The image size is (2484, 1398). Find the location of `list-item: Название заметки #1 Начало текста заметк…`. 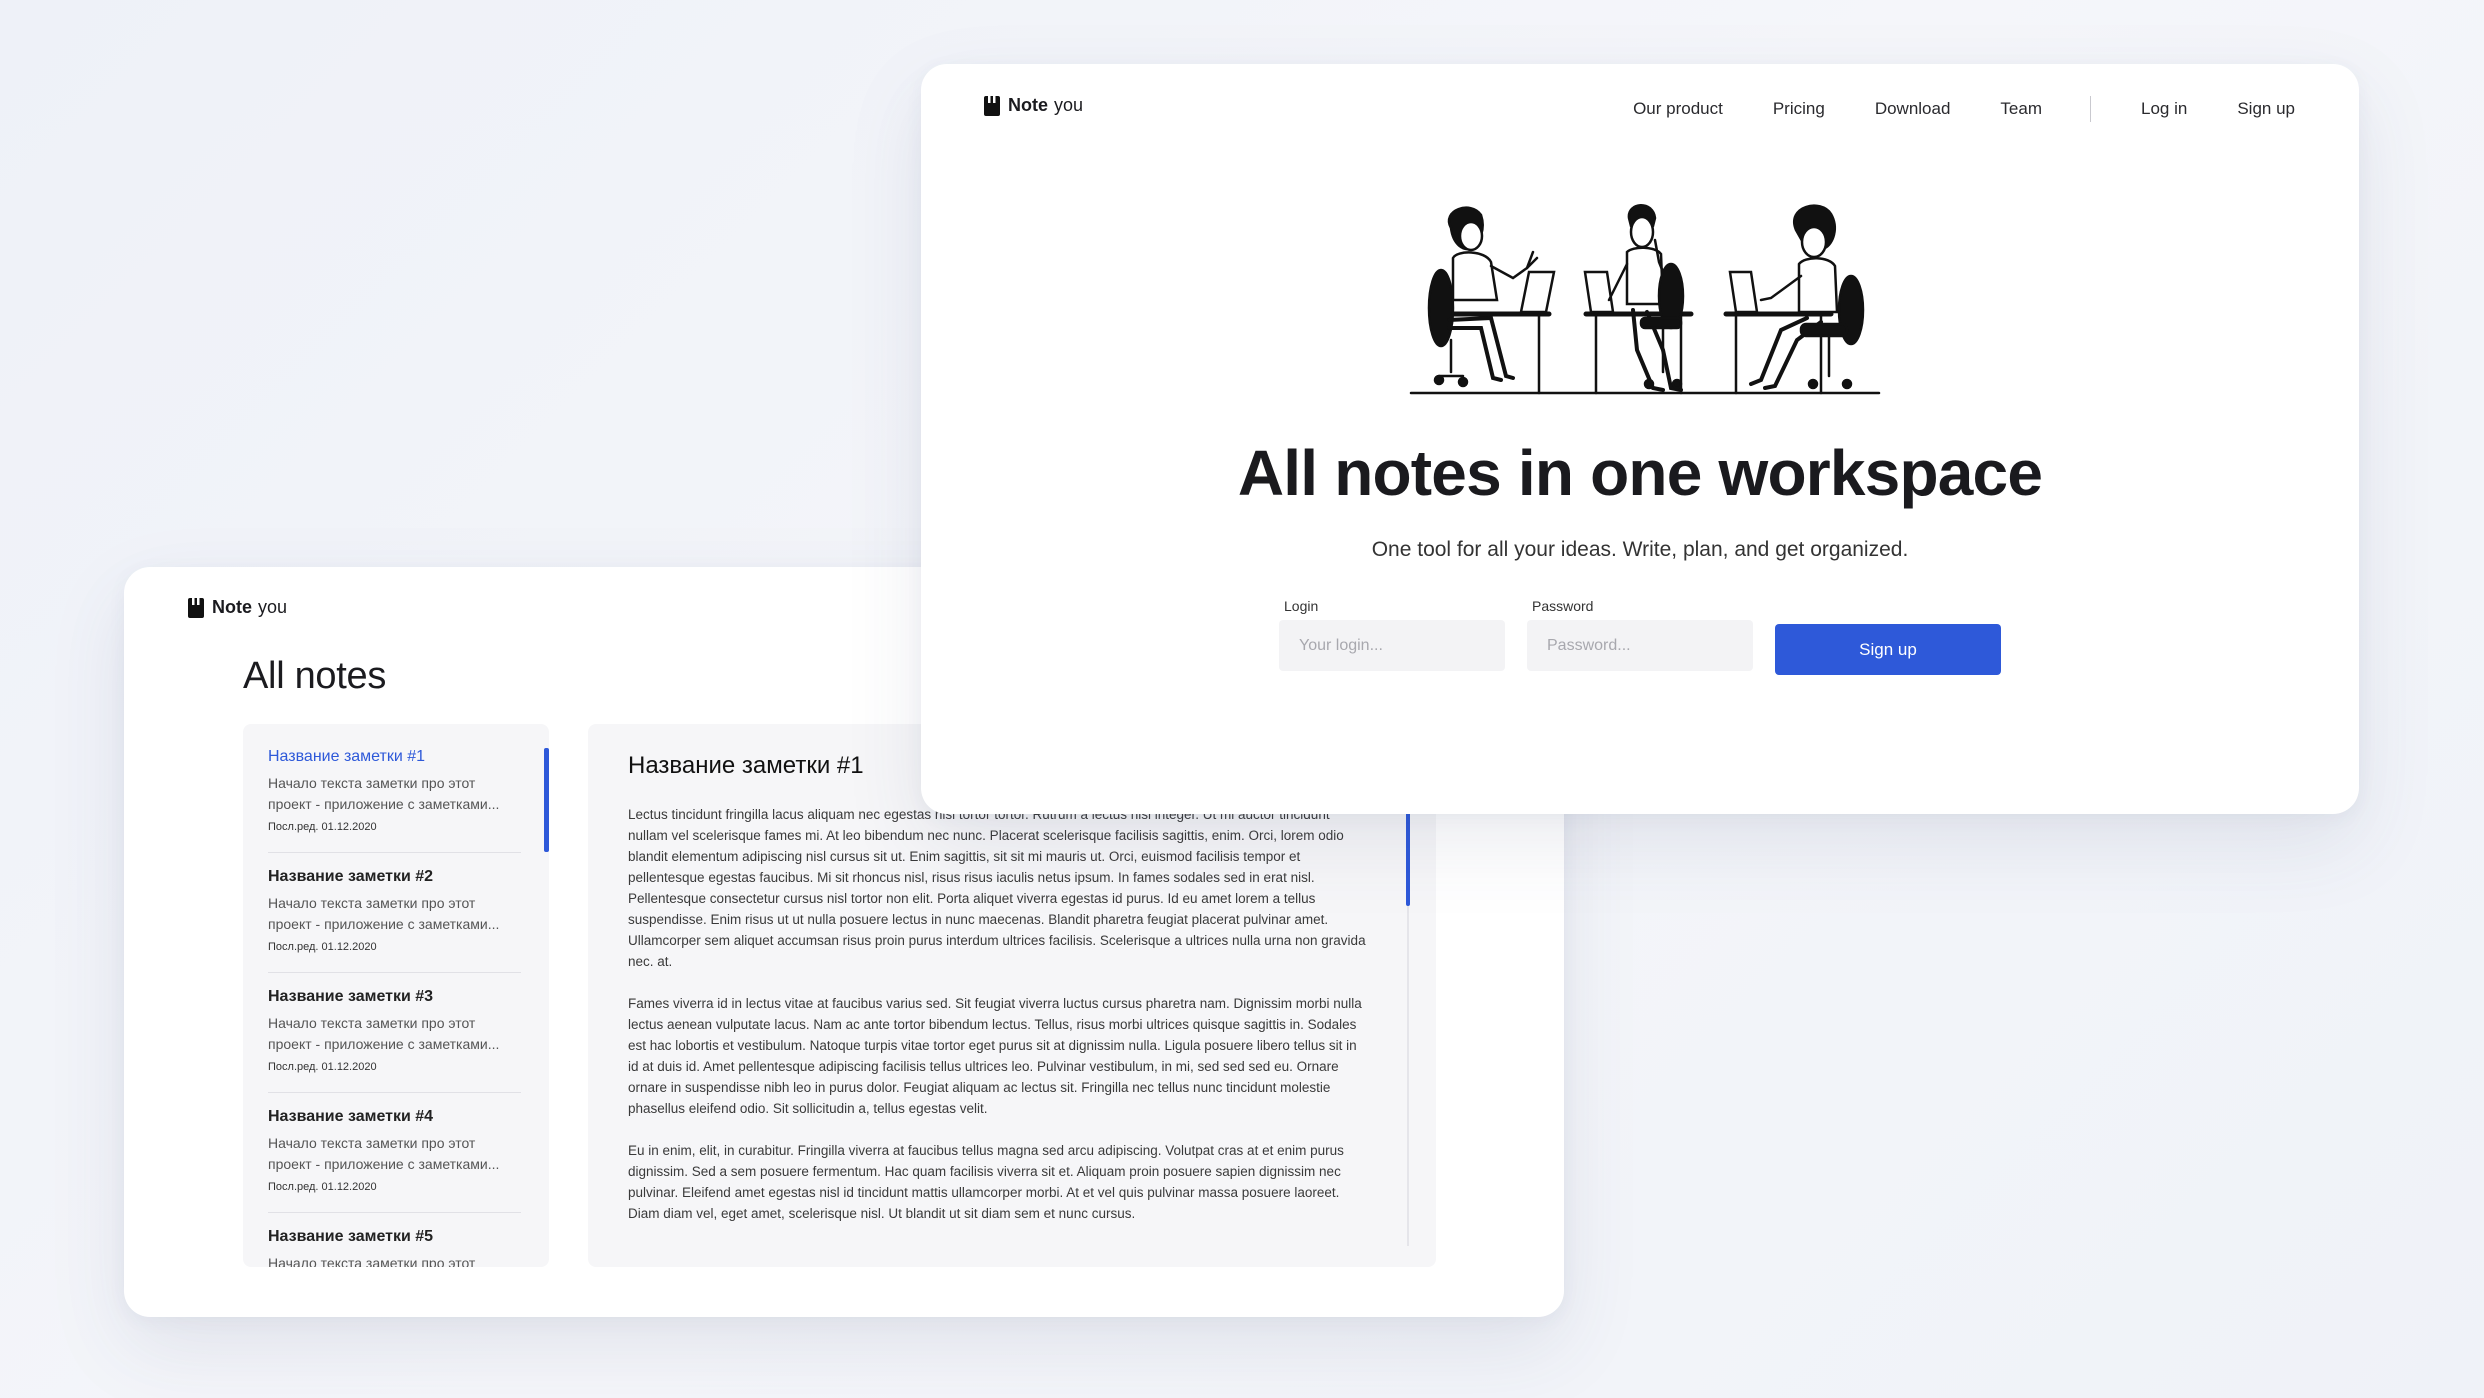

list-item: Название заметки #1 Начало текста заметк… is located at coordinates (394, 790).